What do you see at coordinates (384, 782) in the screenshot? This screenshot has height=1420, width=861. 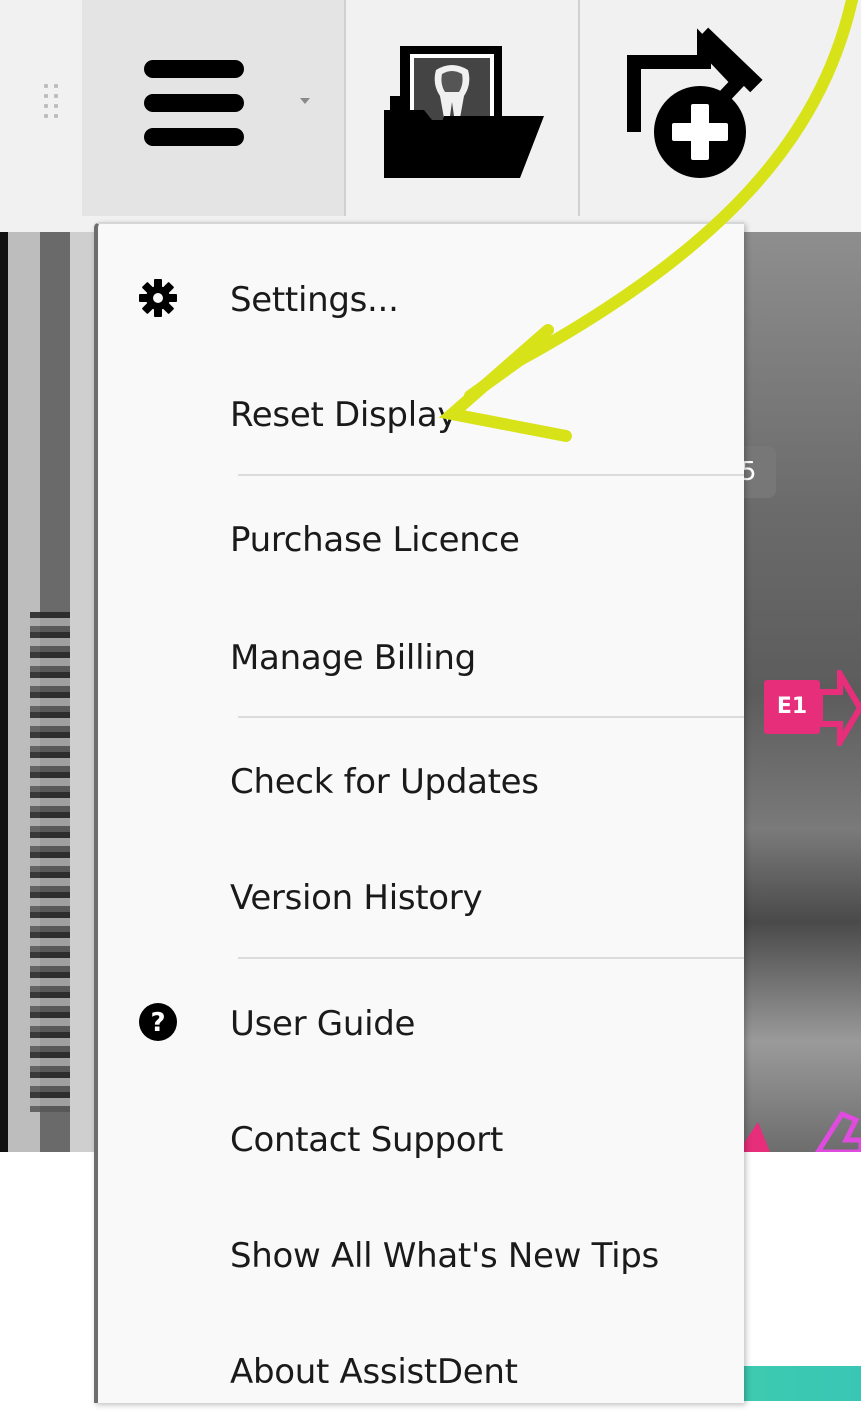 I see `menu-item-label: Check for Updates` at bounding box center [384, 782].